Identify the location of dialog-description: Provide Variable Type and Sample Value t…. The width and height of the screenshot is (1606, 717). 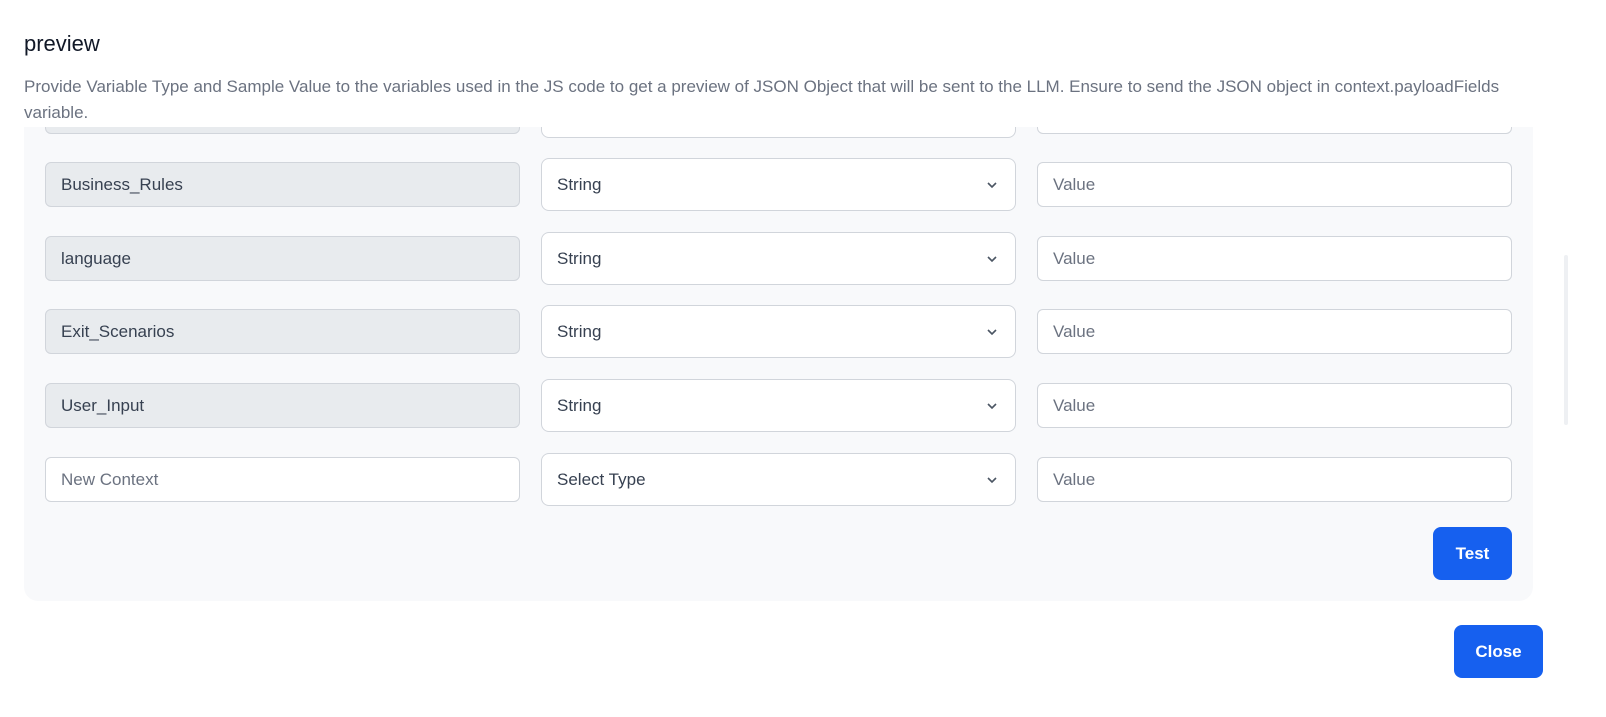
(762, 99).